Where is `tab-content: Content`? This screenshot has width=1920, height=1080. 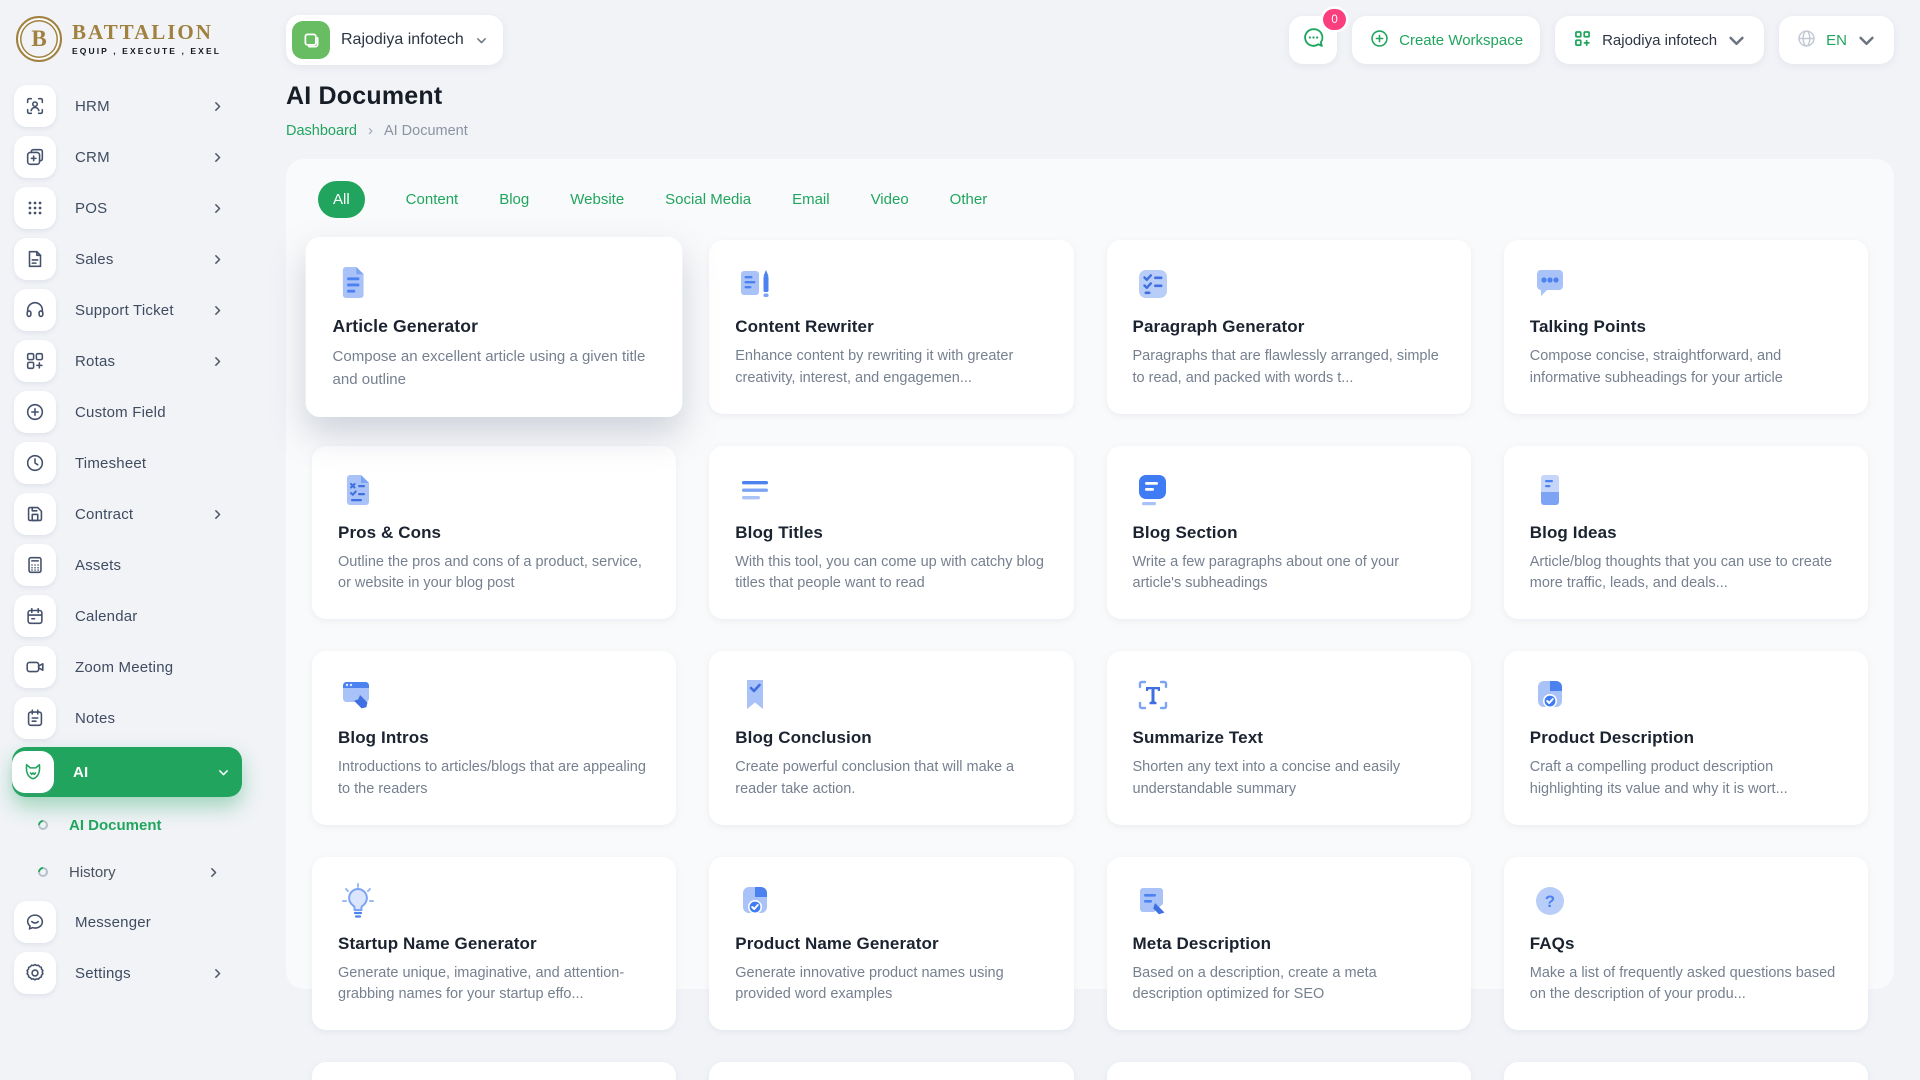 tab-content: Content is located at coordinates (432, 199).